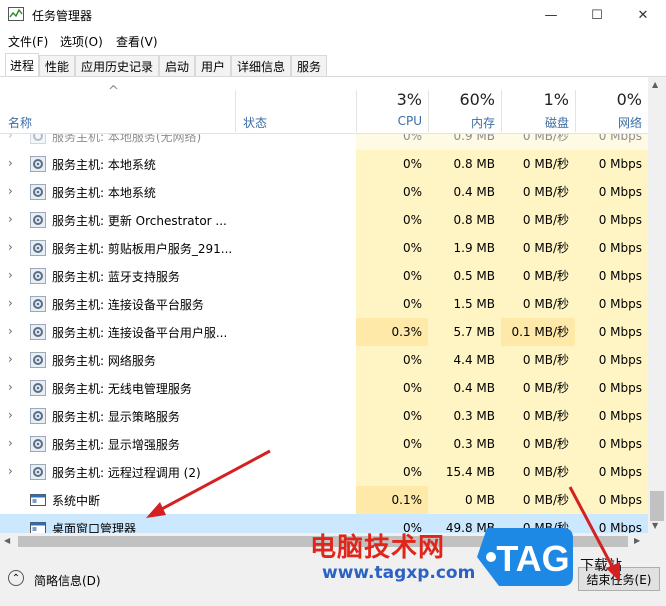 This screenshot has height=606, width=666. I want to click on tab-users: 用户, so click(213, 65).